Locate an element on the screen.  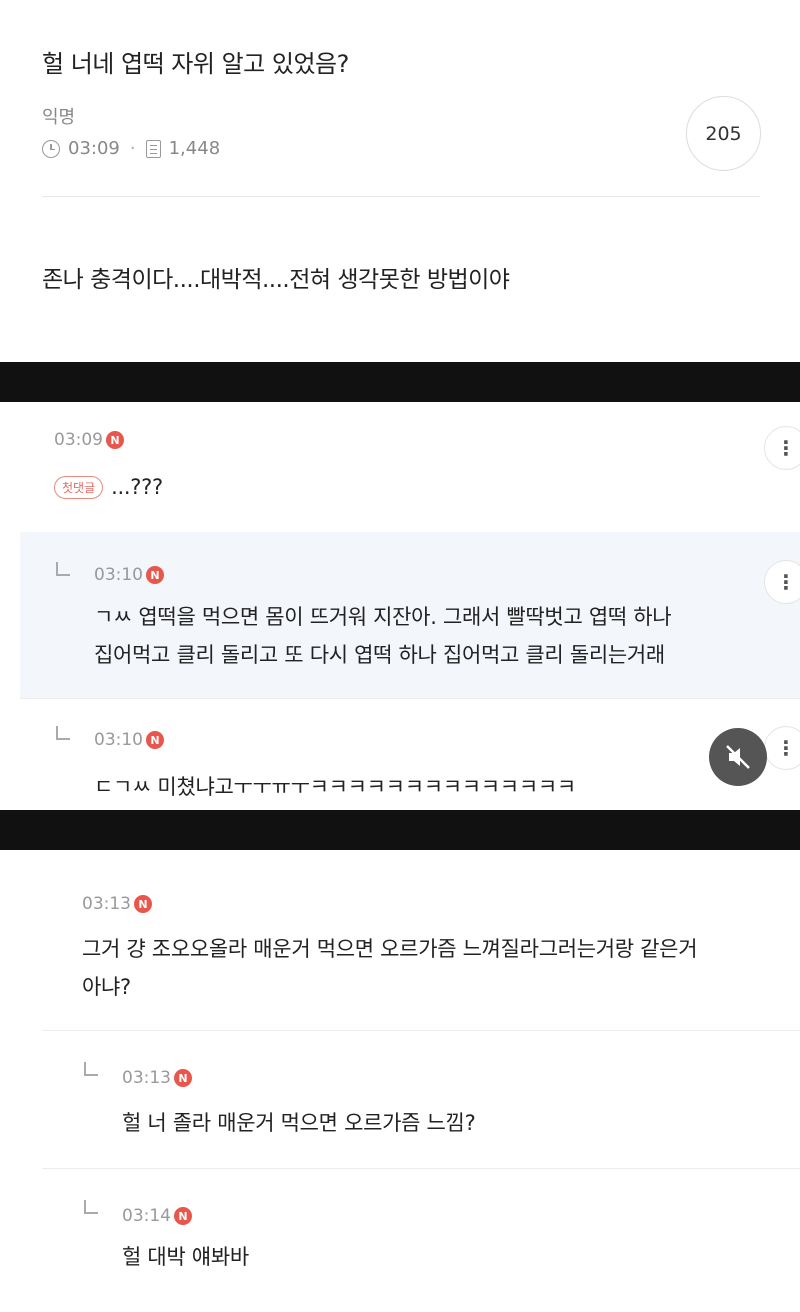
comment-text: ㄷㄱㅆ 미쳤냐고ㅜㅜㅠㅜㅋㅋㅋㅋㅋㅋㅋㅋㅋㅋㅋㅋㅋㅋ is located at coordinates (335, 787).